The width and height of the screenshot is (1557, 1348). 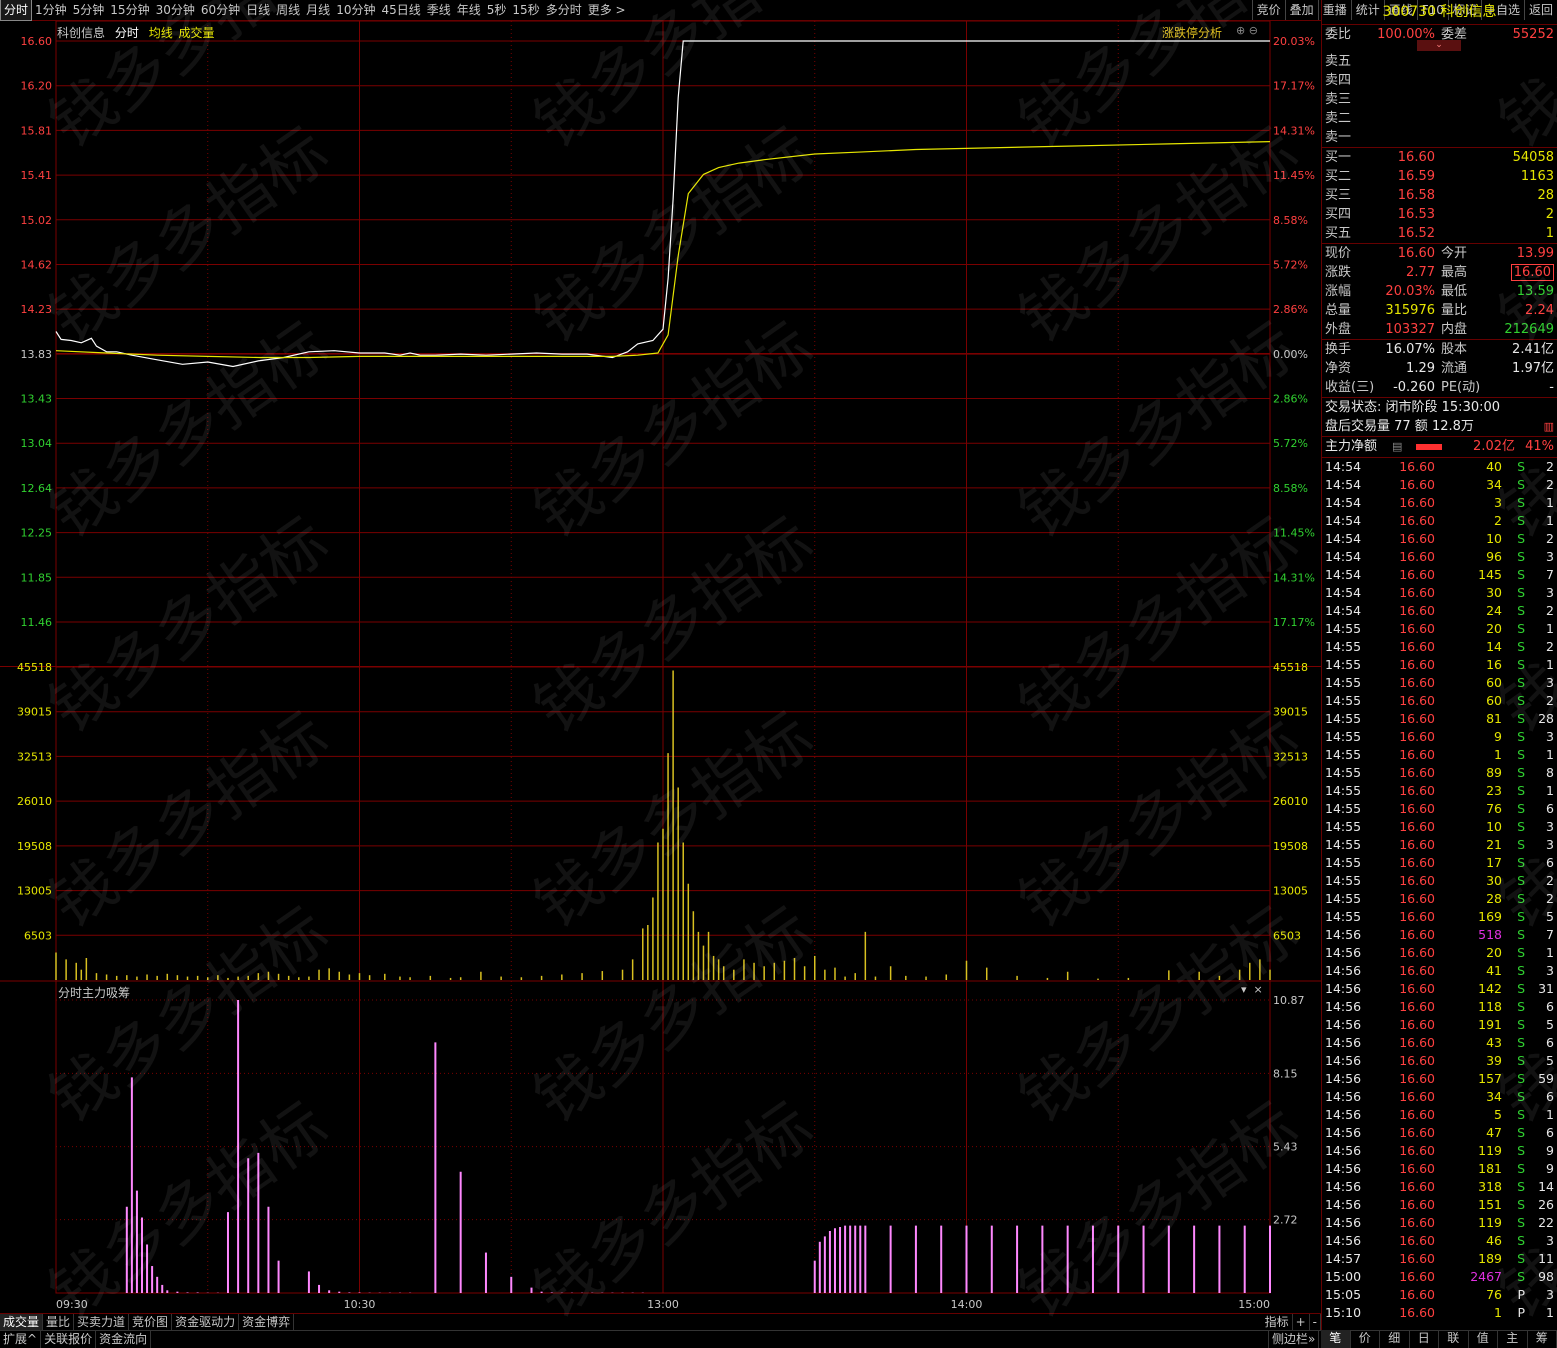 I want to click on indicator-control-1: +, so click(x=1301, y=1322).